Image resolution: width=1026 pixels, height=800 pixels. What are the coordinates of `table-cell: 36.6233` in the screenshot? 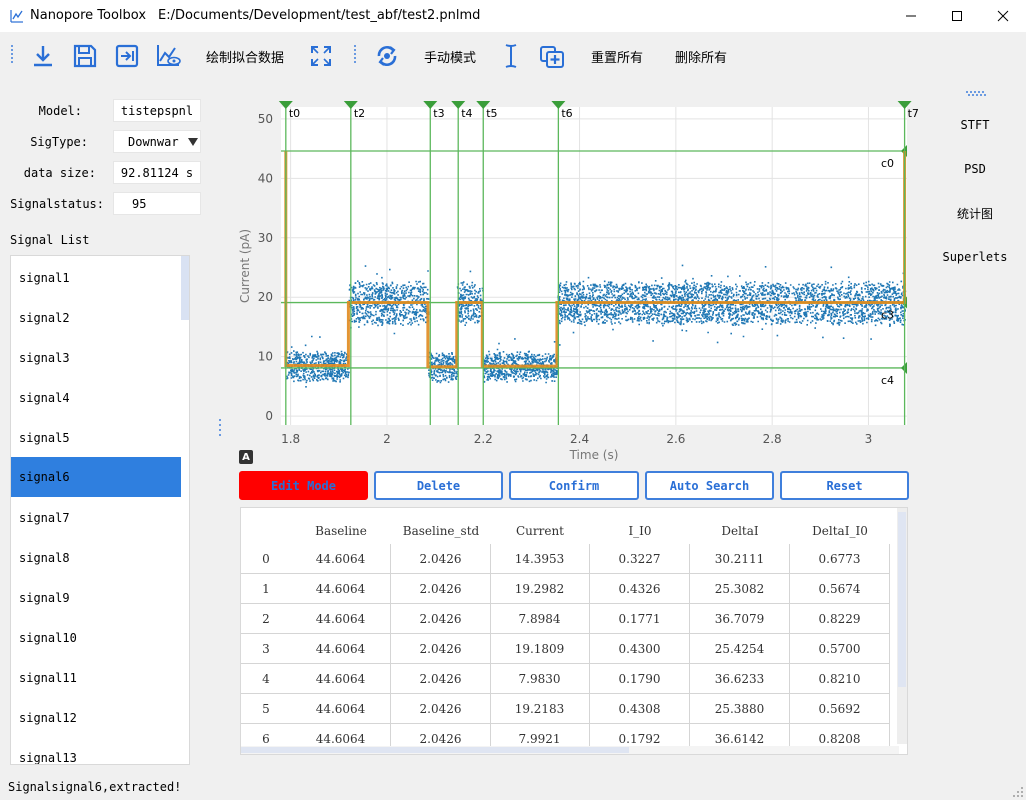 It's located at (740, 679).